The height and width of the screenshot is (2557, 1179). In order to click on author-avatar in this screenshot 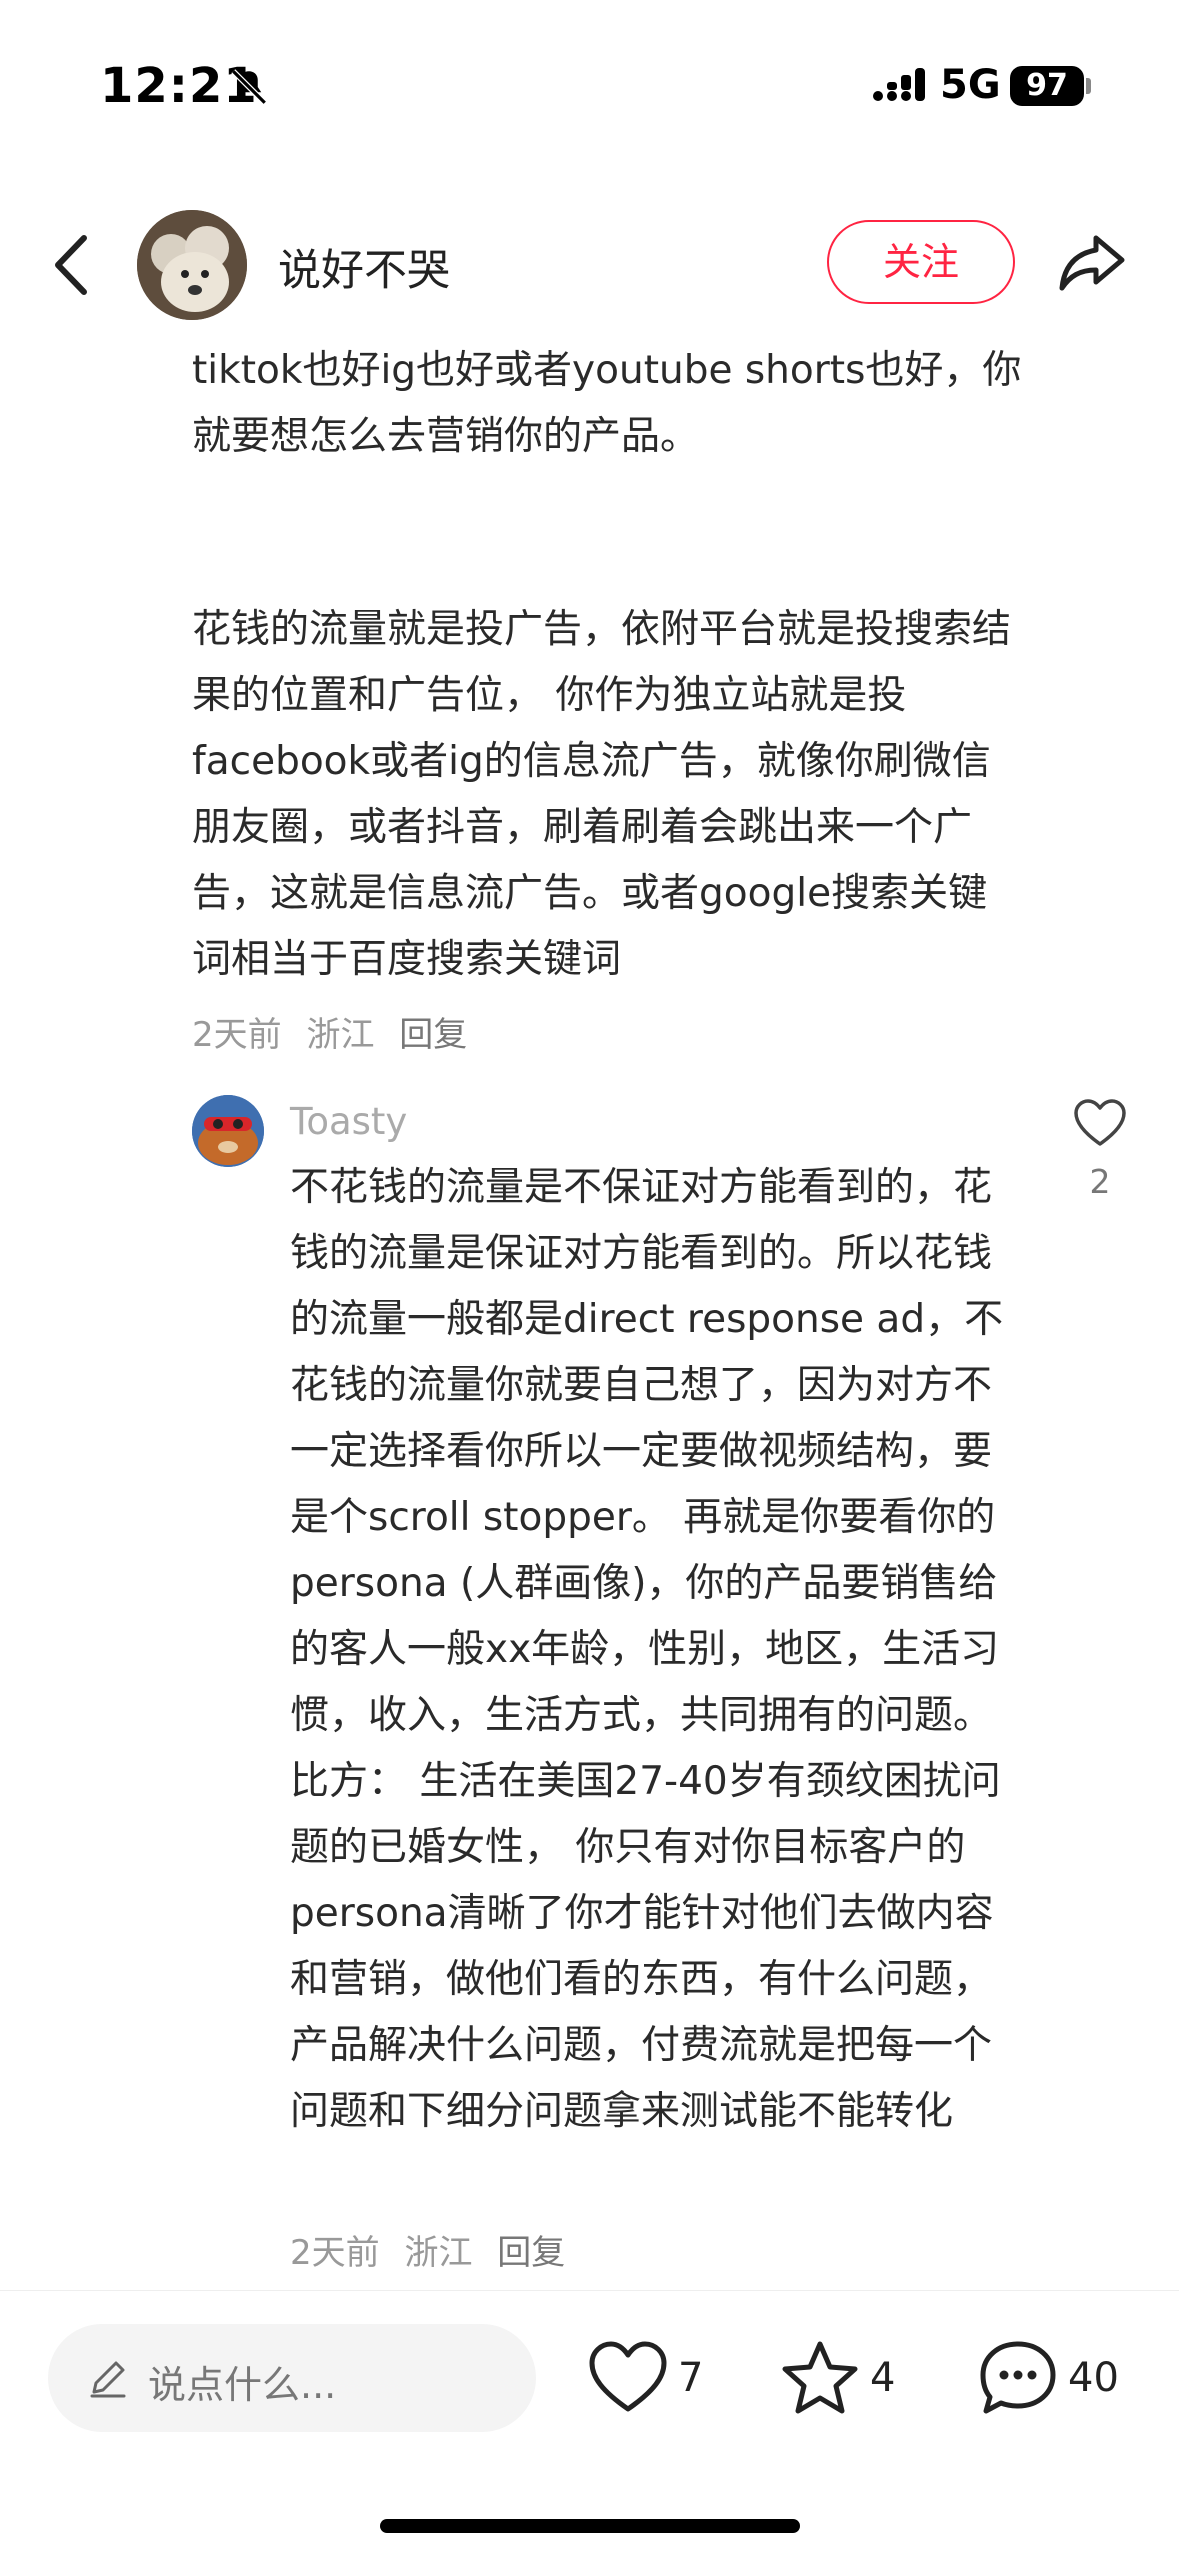, I will do `click(192, 265)`.